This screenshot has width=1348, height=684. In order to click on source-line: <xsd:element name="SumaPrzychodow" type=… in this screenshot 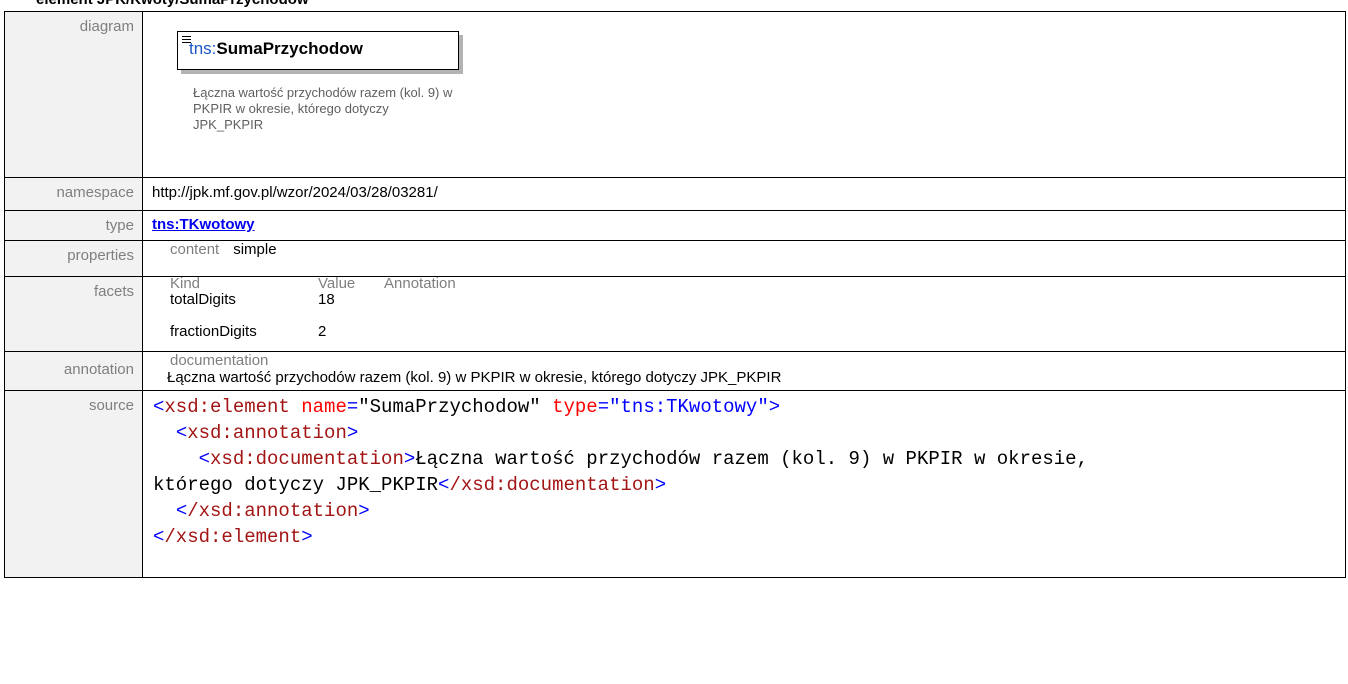, I will do `click(467, 407)`.